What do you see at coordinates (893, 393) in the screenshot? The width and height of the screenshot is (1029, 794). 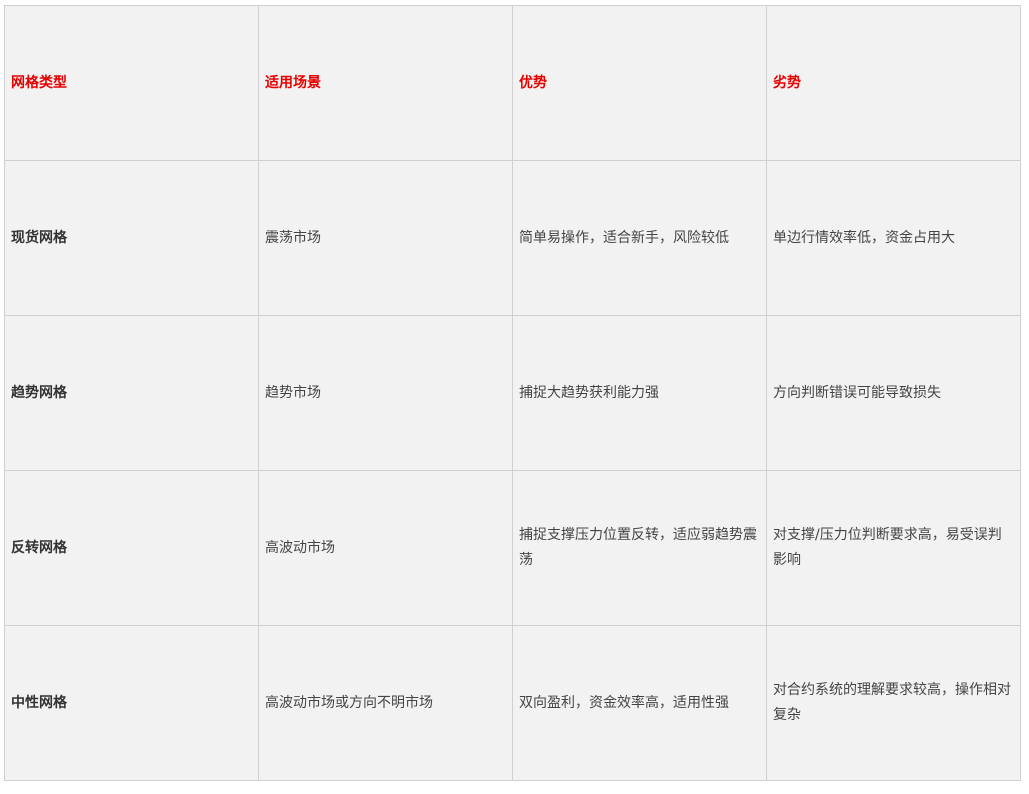 I see `disadvantage-cell: 方向判断错误可能导致损失` at bounding box center [893, 393].